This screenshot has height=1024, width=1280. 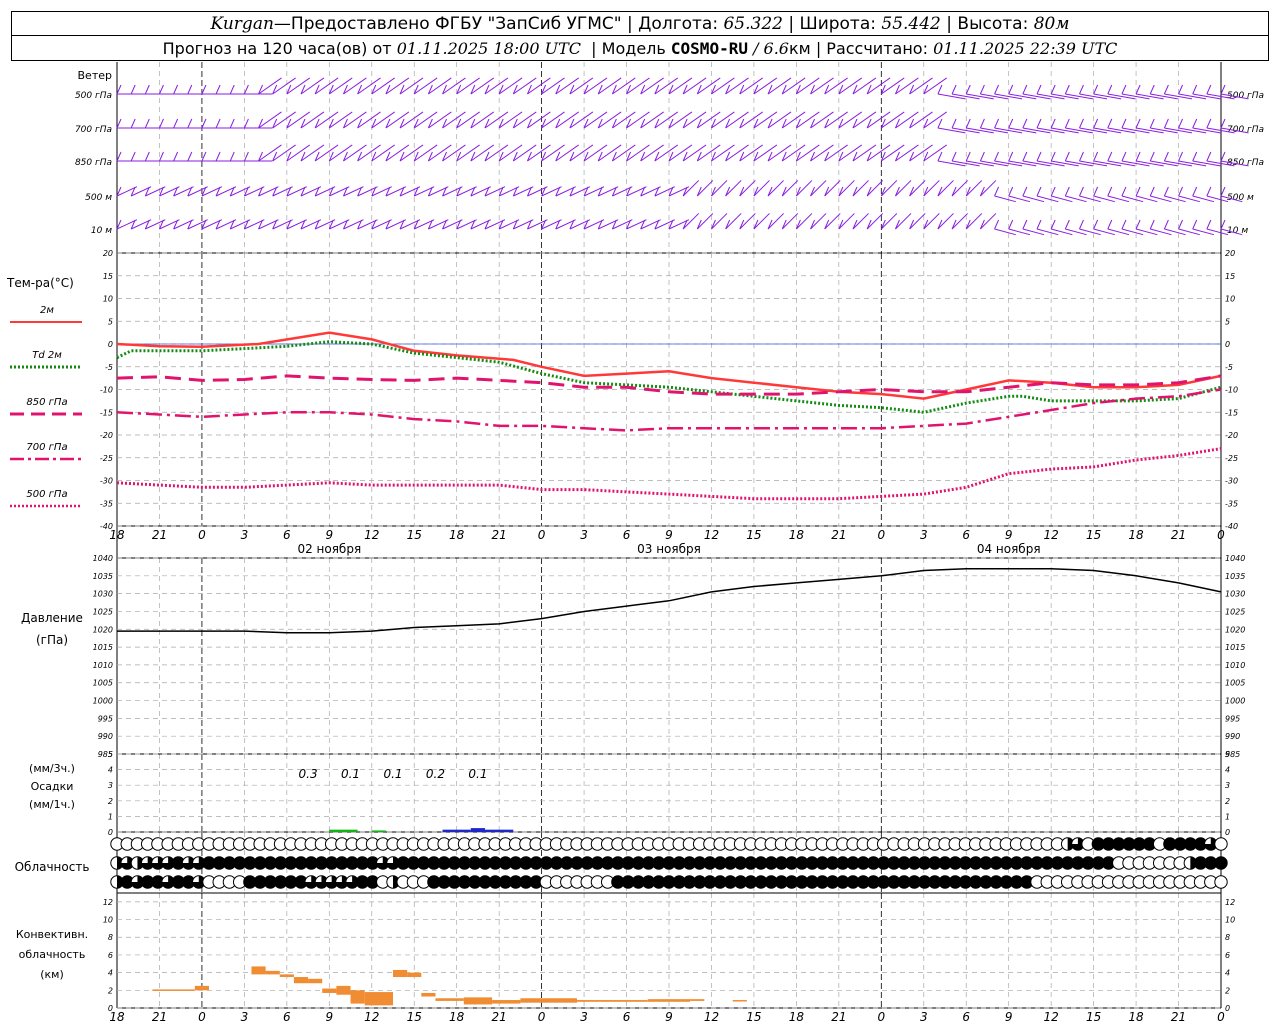 What do you see at coordinates (1227, 832) in the screenshot?
I see `precip-tick-right: 0` at bounding box center [1227, 832].